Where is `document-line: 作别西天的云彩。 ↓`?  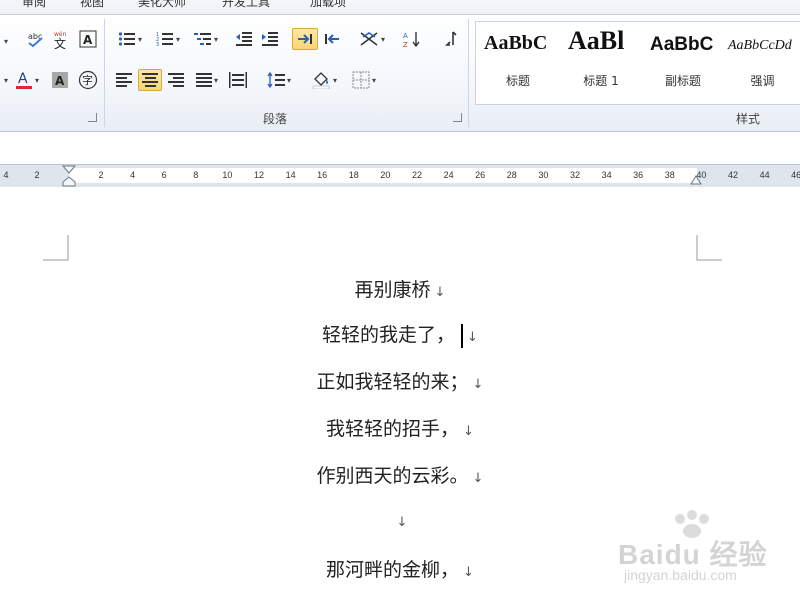 document-line: 作别西天的云彩。 ↓ is located at coordinates (400, 474).